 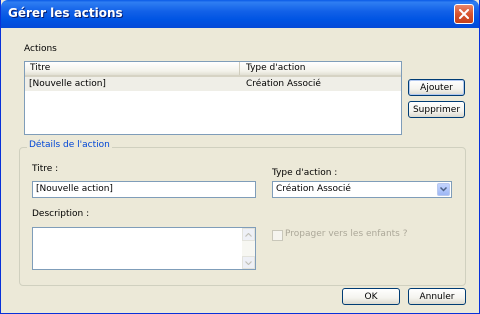 I want to click on title-bar: Gérer les actions, so click(x=240, y=14).